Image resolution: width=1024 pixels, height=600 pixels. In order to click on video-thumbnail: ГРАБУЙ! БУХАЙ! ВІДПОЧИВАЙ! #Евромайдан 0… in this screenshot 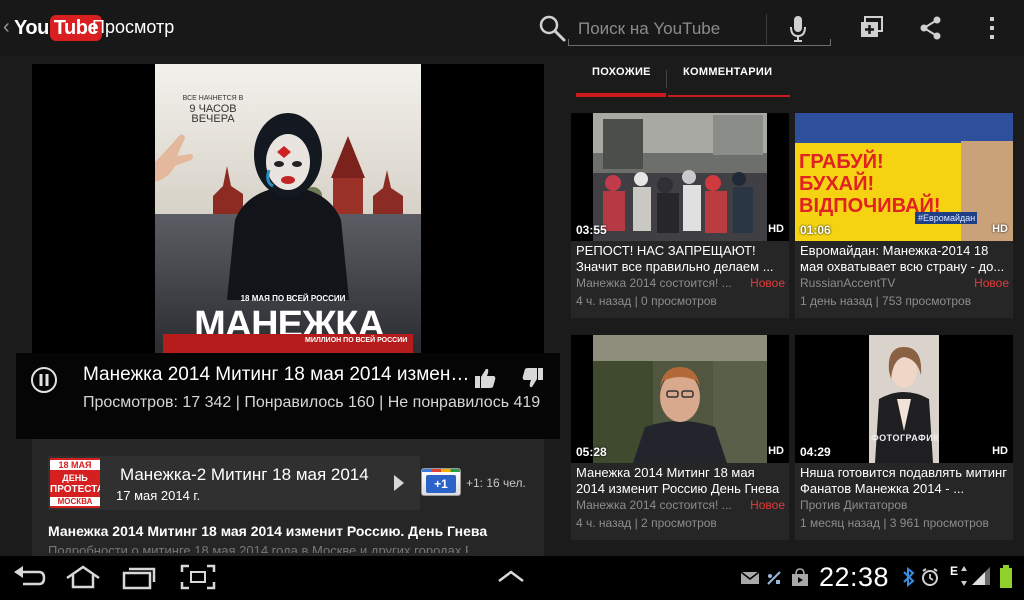, I will do `click(904, 177)`.